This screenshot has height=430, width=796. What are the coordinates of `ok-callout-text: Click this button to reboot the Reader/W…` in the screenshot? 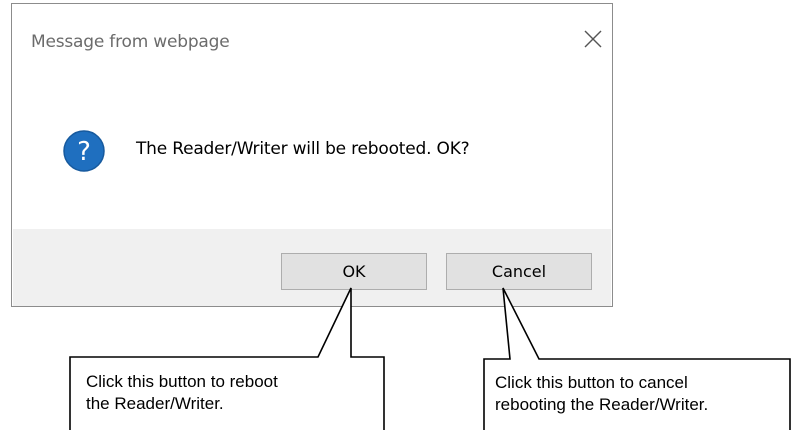 It's located at (182, 393).